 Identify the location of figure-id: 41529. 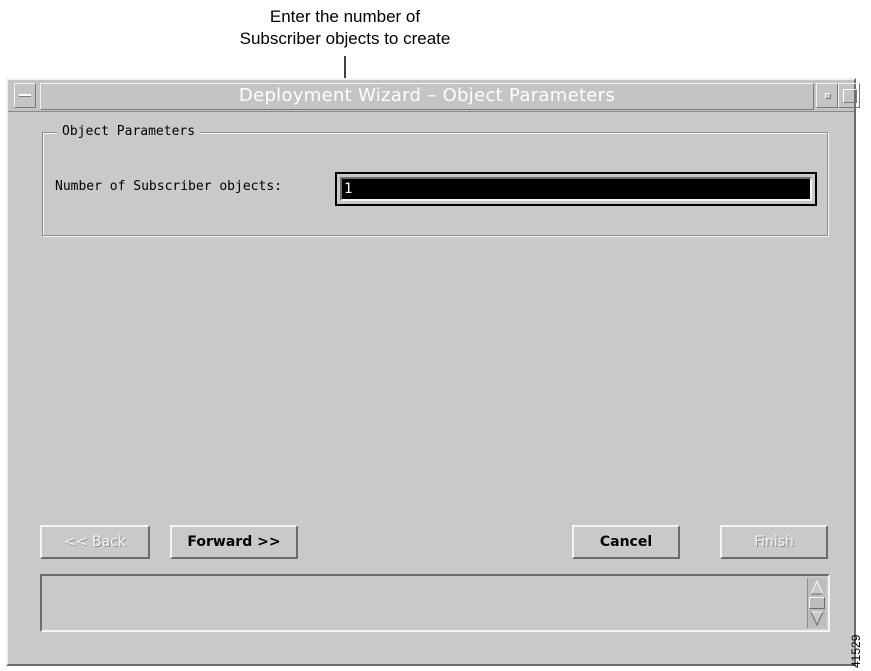
(860, 640).